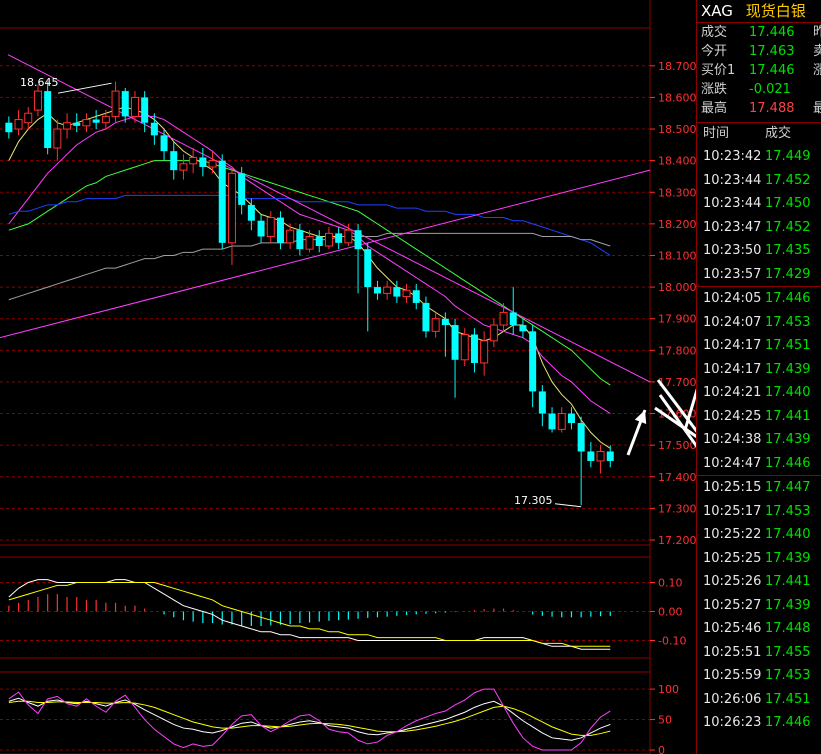 This screenshot has width=821, height=754. What do you see at coordinates (759, 157) in the screenshot?
I see `tick-row: 10:23:42 17.449` at bounding box center [759, 157].